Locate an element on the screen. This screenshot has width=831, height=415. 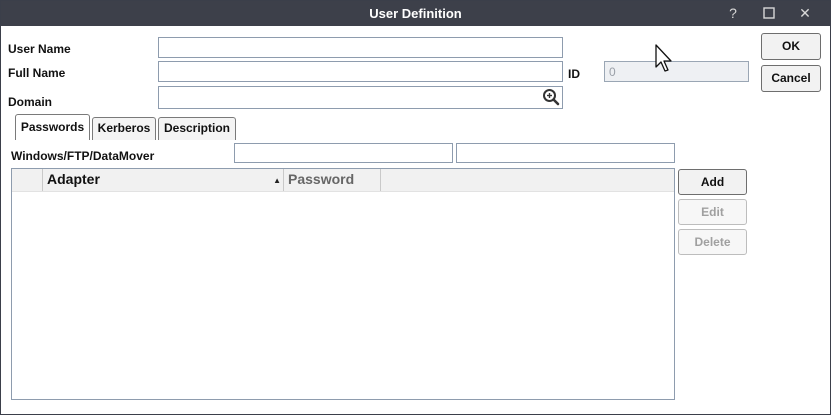
column-adapter: Adapter ▲ is located at coordinates (163, 180).